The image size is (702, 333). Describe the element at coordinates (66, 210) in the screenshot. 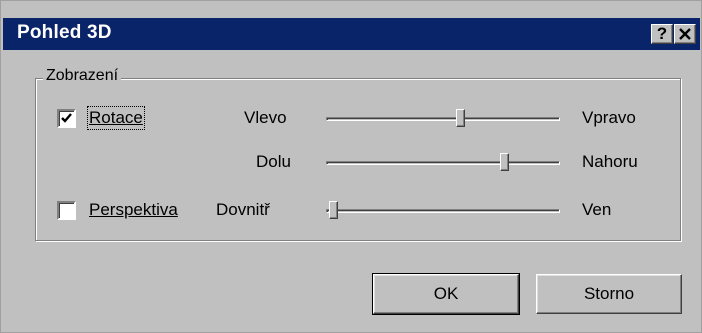

I see `perspective-checkbox` at that location.